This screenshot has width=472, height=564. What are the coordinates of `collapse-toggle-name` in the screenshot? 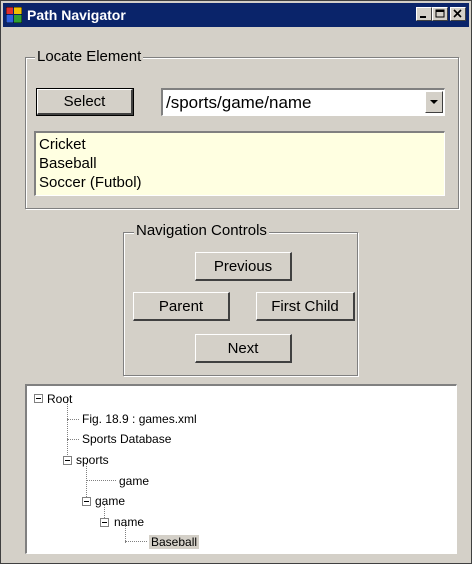 It's located at (104, 522).